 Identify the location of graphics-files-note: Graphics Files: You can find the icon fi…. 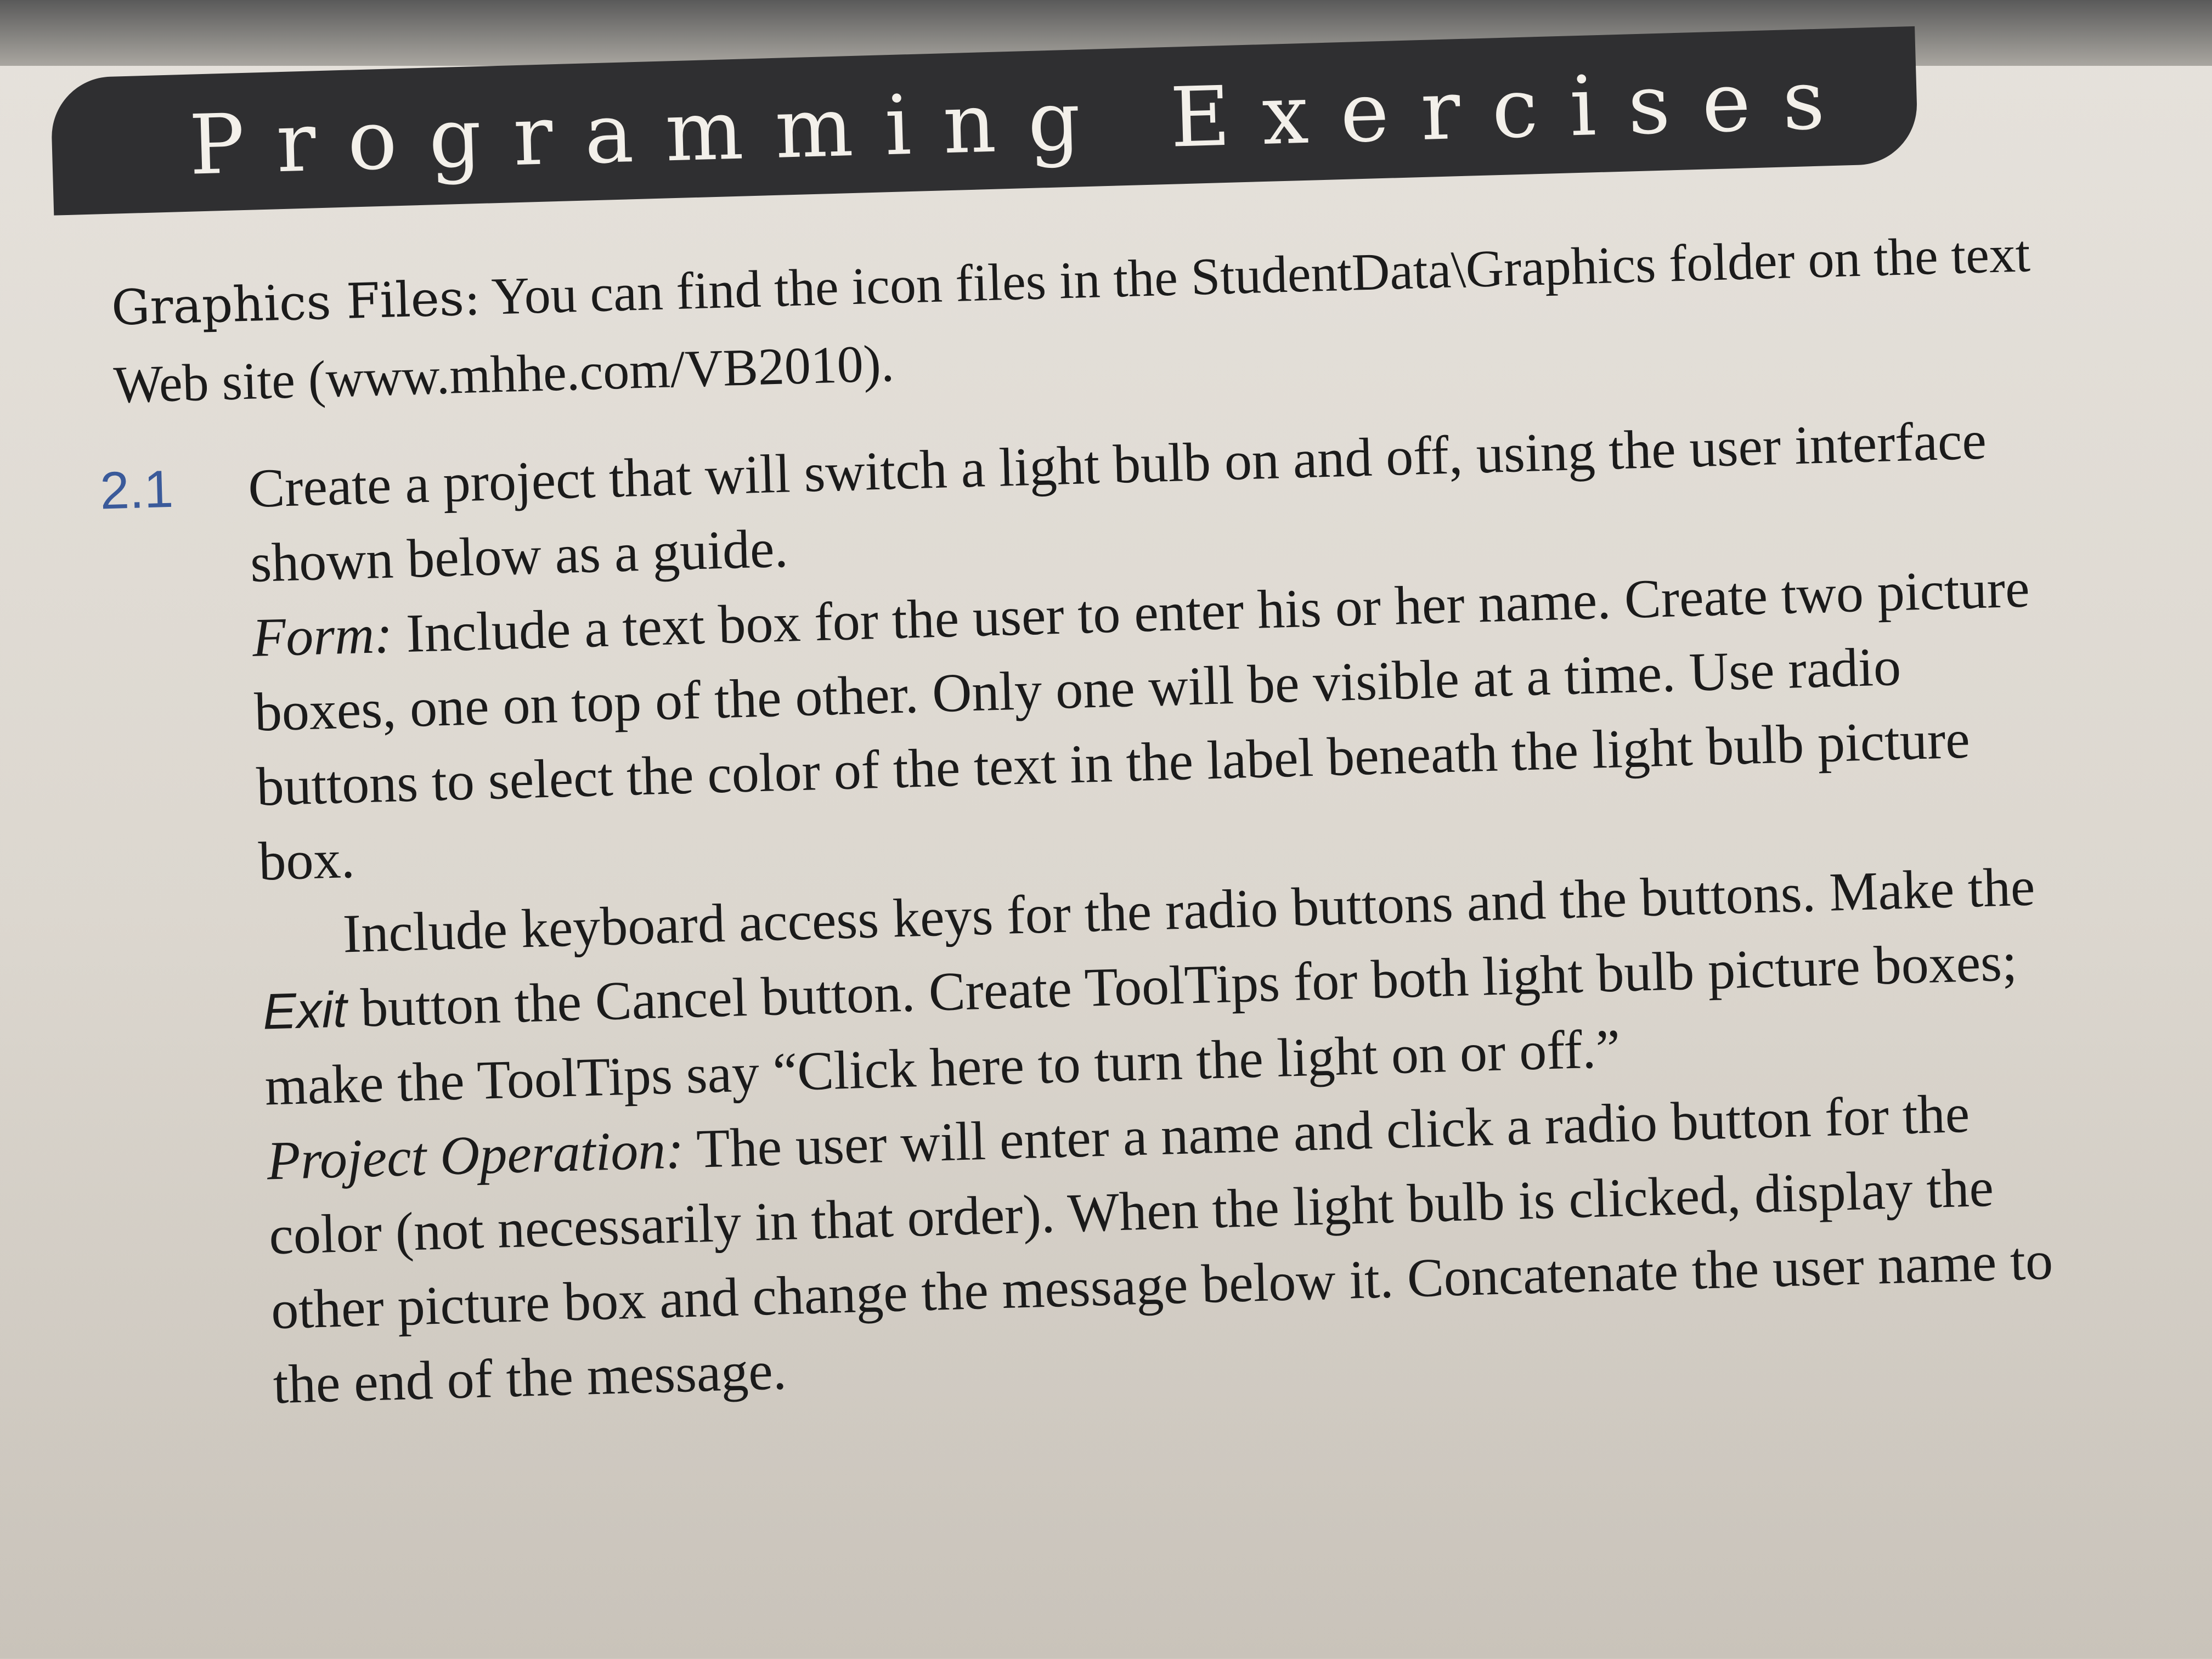
(1072, 319).